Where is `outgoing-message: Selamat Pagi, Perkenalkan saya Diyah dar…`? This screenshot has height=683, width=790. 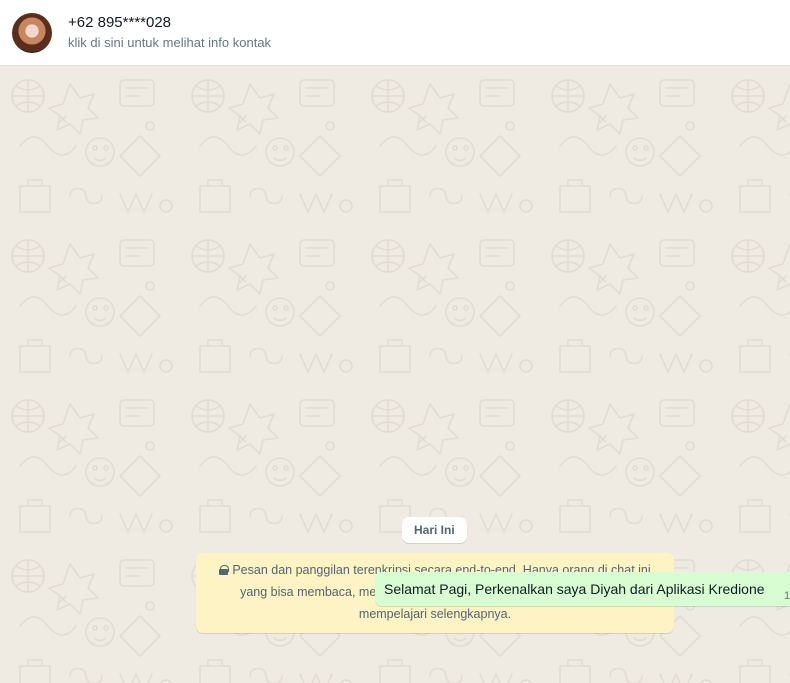 outgoing-message: Selamat Pagi, Perkenalkan saya Diyah dar… is located at coordinates (582, 589).